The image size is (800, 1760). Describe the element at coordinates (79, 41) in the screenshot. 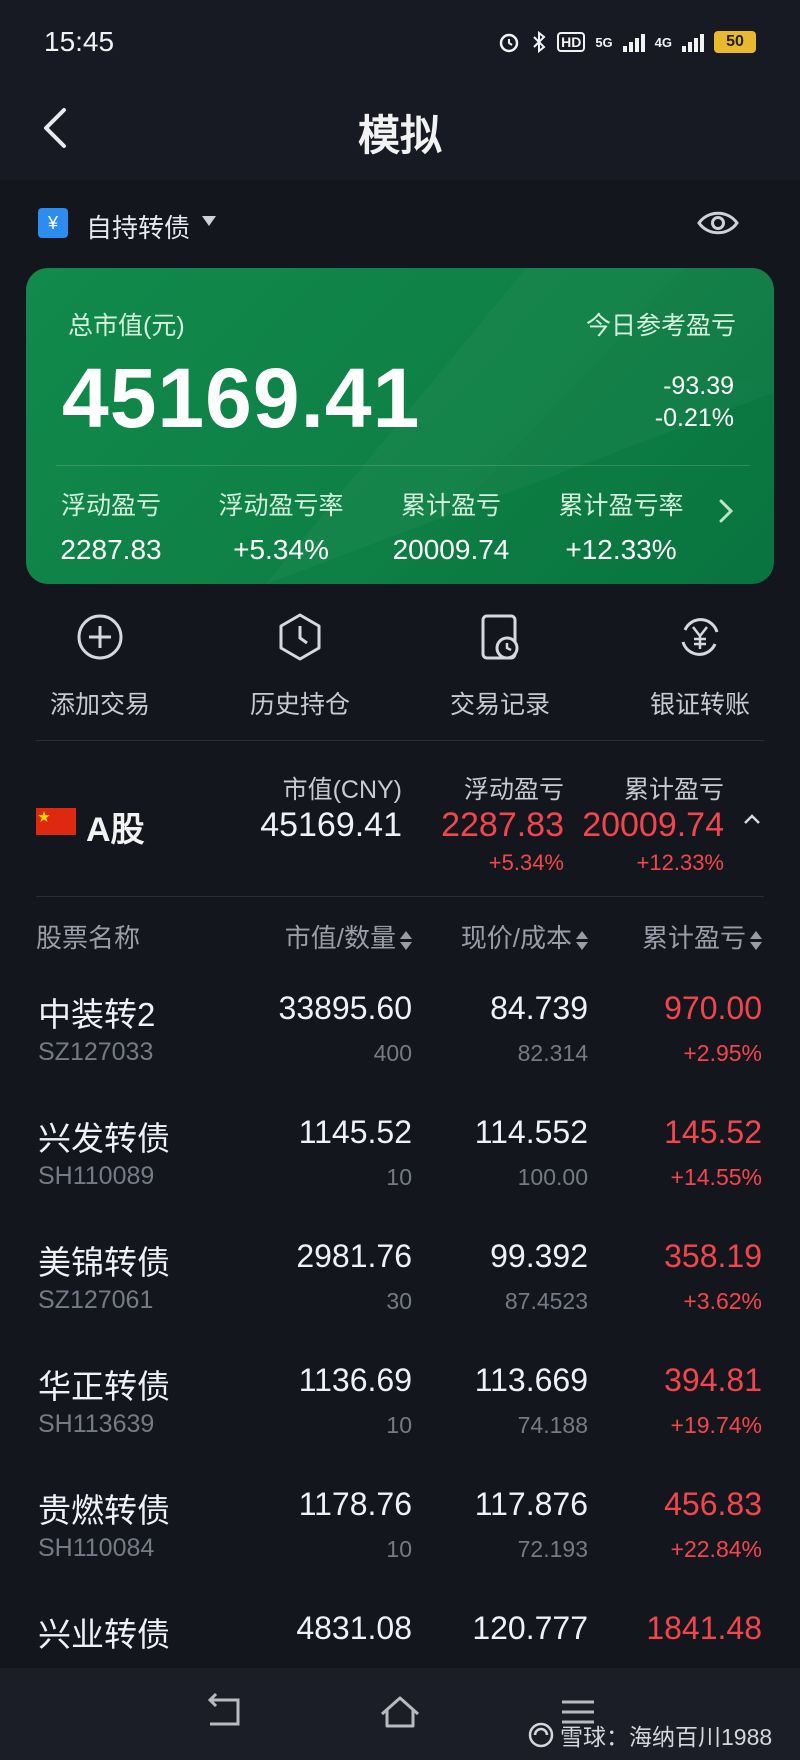

I see `status-time: 15:45` at that location.